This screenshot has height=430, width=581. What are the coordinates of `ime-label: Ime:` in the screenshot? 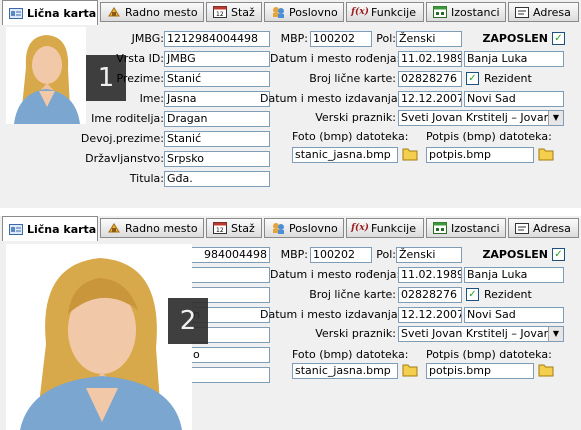 It's located at (151, 98).